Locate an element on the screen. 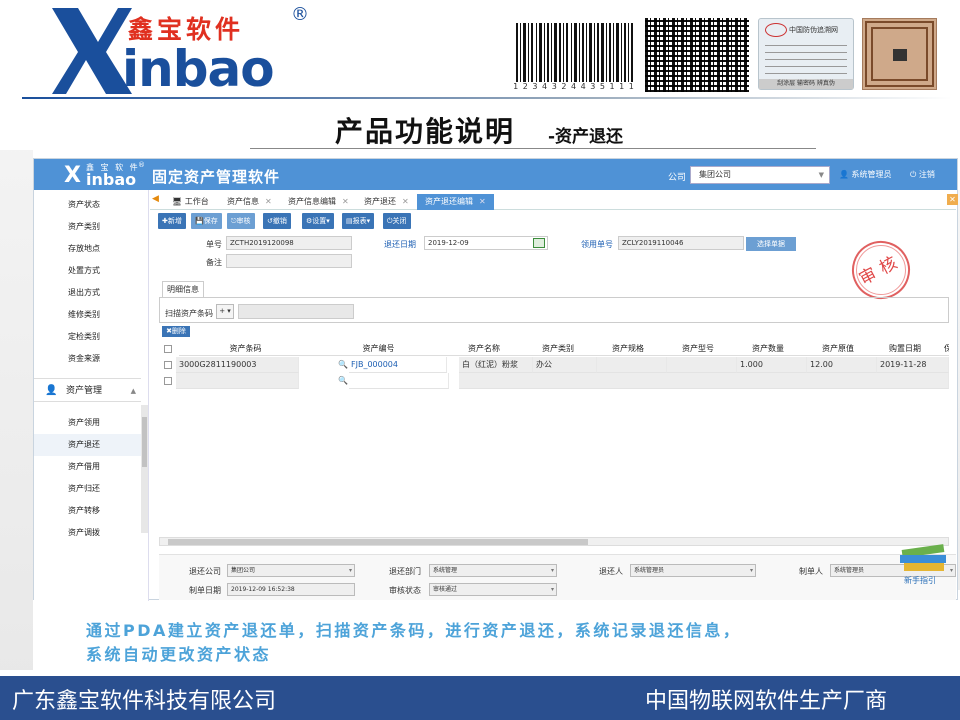 This screenshot has height=720, width=960. cell-barcode-empty is located at coordinates (237, 381).